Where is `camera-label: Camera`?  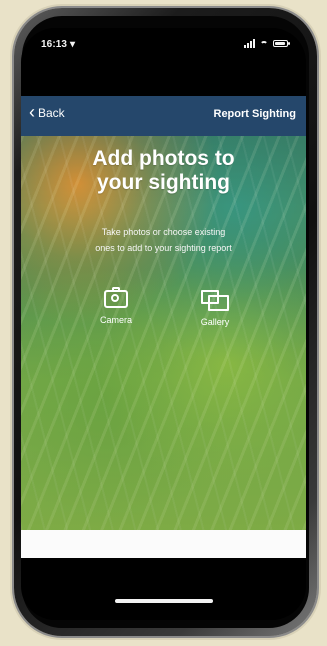 camera-label: Camera is located at coordinates (115, 320).